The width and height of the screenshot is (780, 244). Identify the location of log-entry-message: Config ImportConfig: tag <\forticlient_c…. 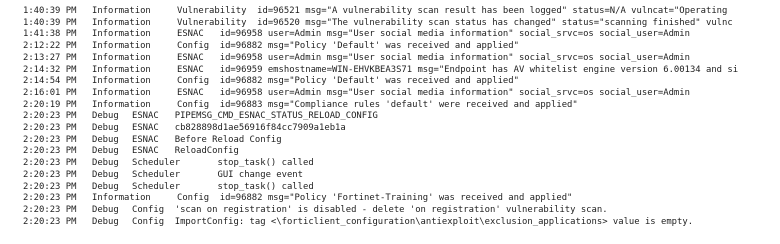
(413, 221).